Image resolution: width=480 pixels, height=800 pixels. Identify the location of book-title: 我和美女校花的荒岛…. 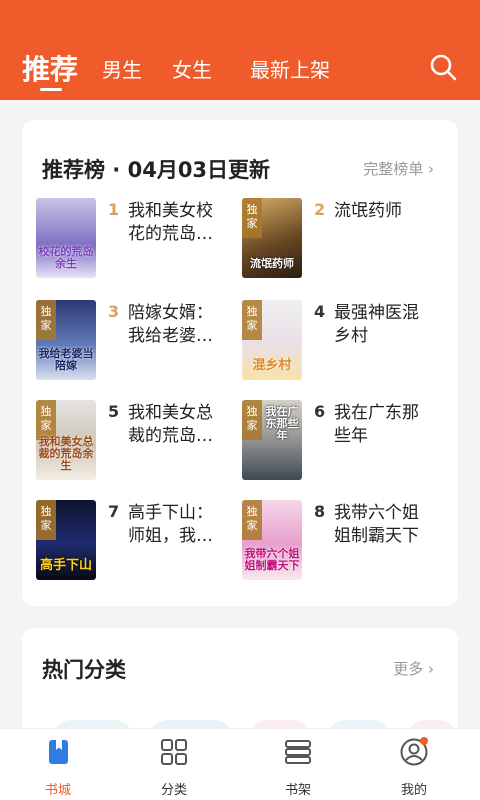
(170, 222).